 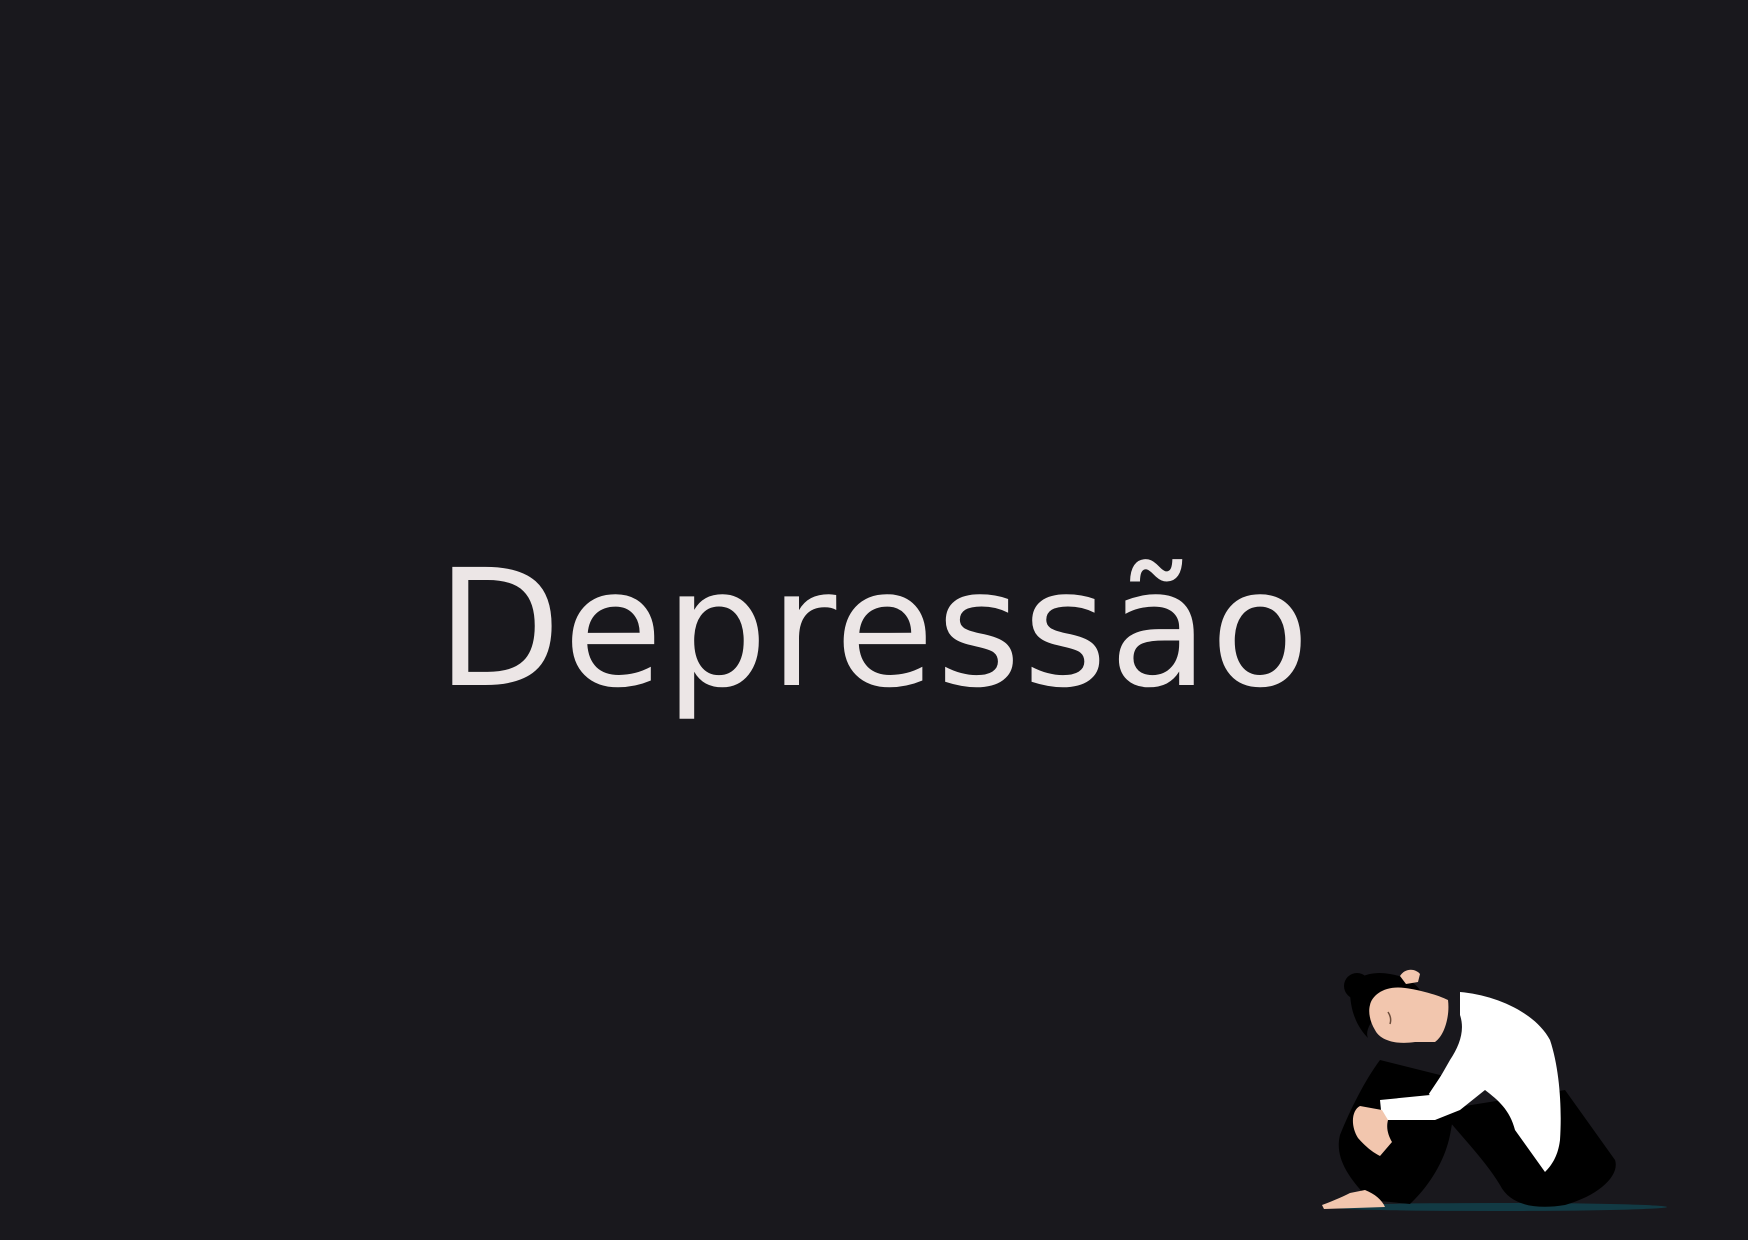 I want to click on sad-person-hugging-knees-illustration, so click(x=1494, y=1090).